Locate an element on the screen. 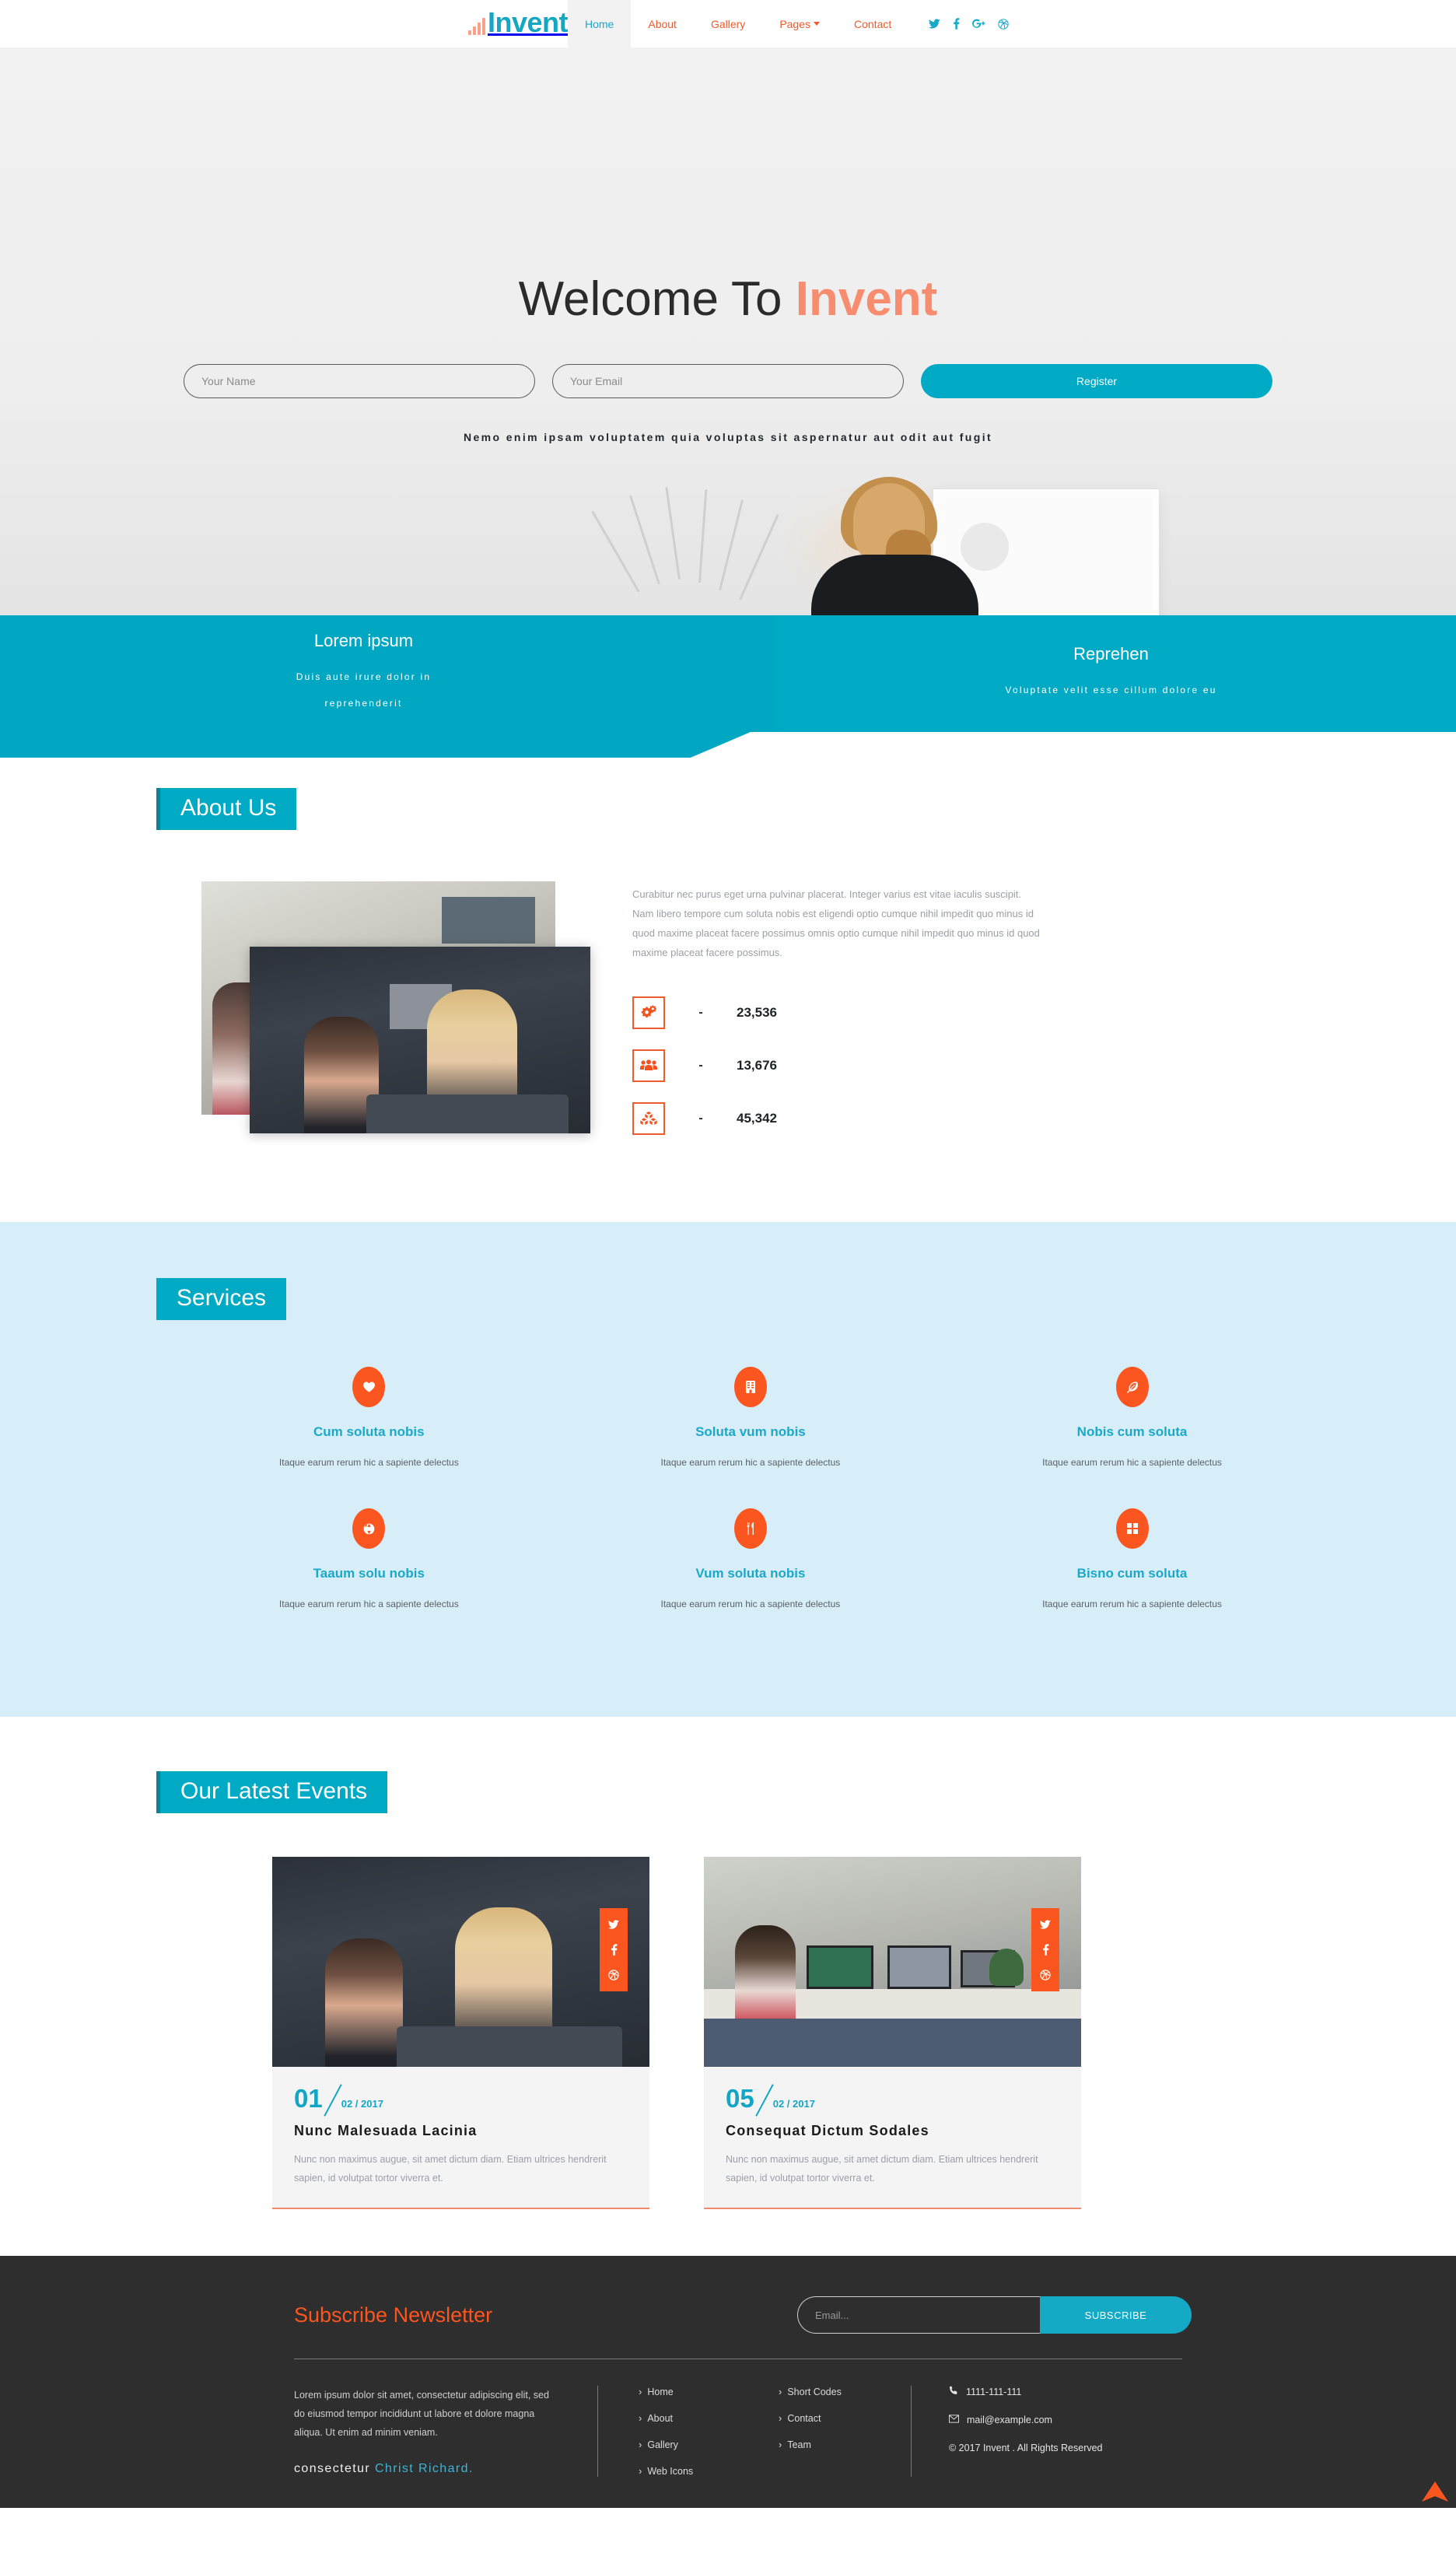 The width and height of the screenshot is (1456, 2574). footer-link-contact: Contact is located at coordinates (825, 2418).